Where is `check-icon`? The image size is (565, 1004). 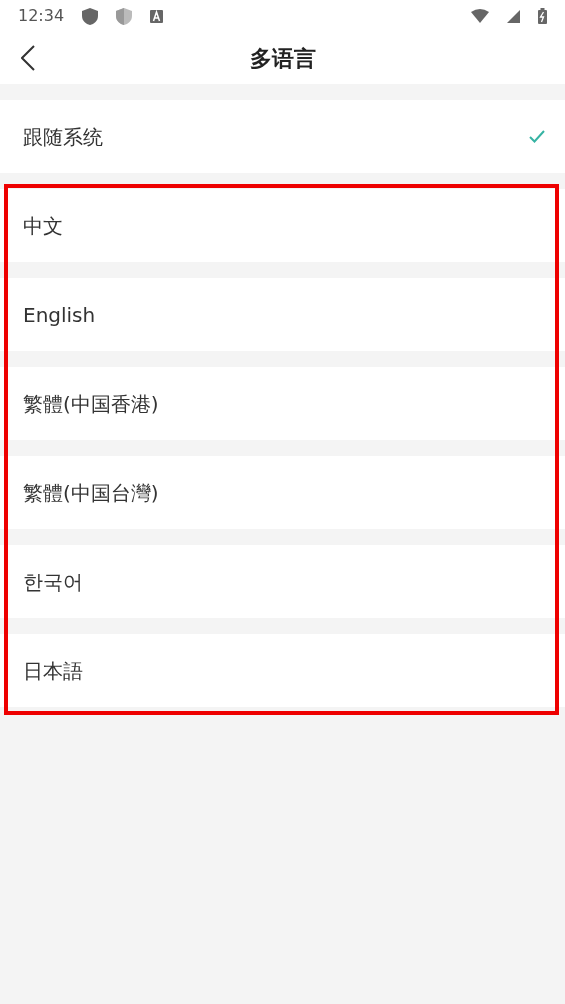
check-icon is located at coordinates (537, 136).